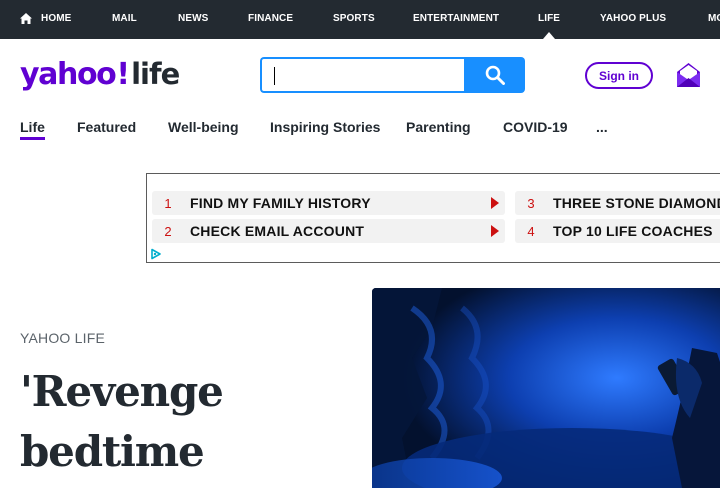 The image size is (720, 488). Describe the element at coordinates (277, 231) in the screenshot. I see `ad-link-text: CHECK EMAIL ACCOUNT` at that location.